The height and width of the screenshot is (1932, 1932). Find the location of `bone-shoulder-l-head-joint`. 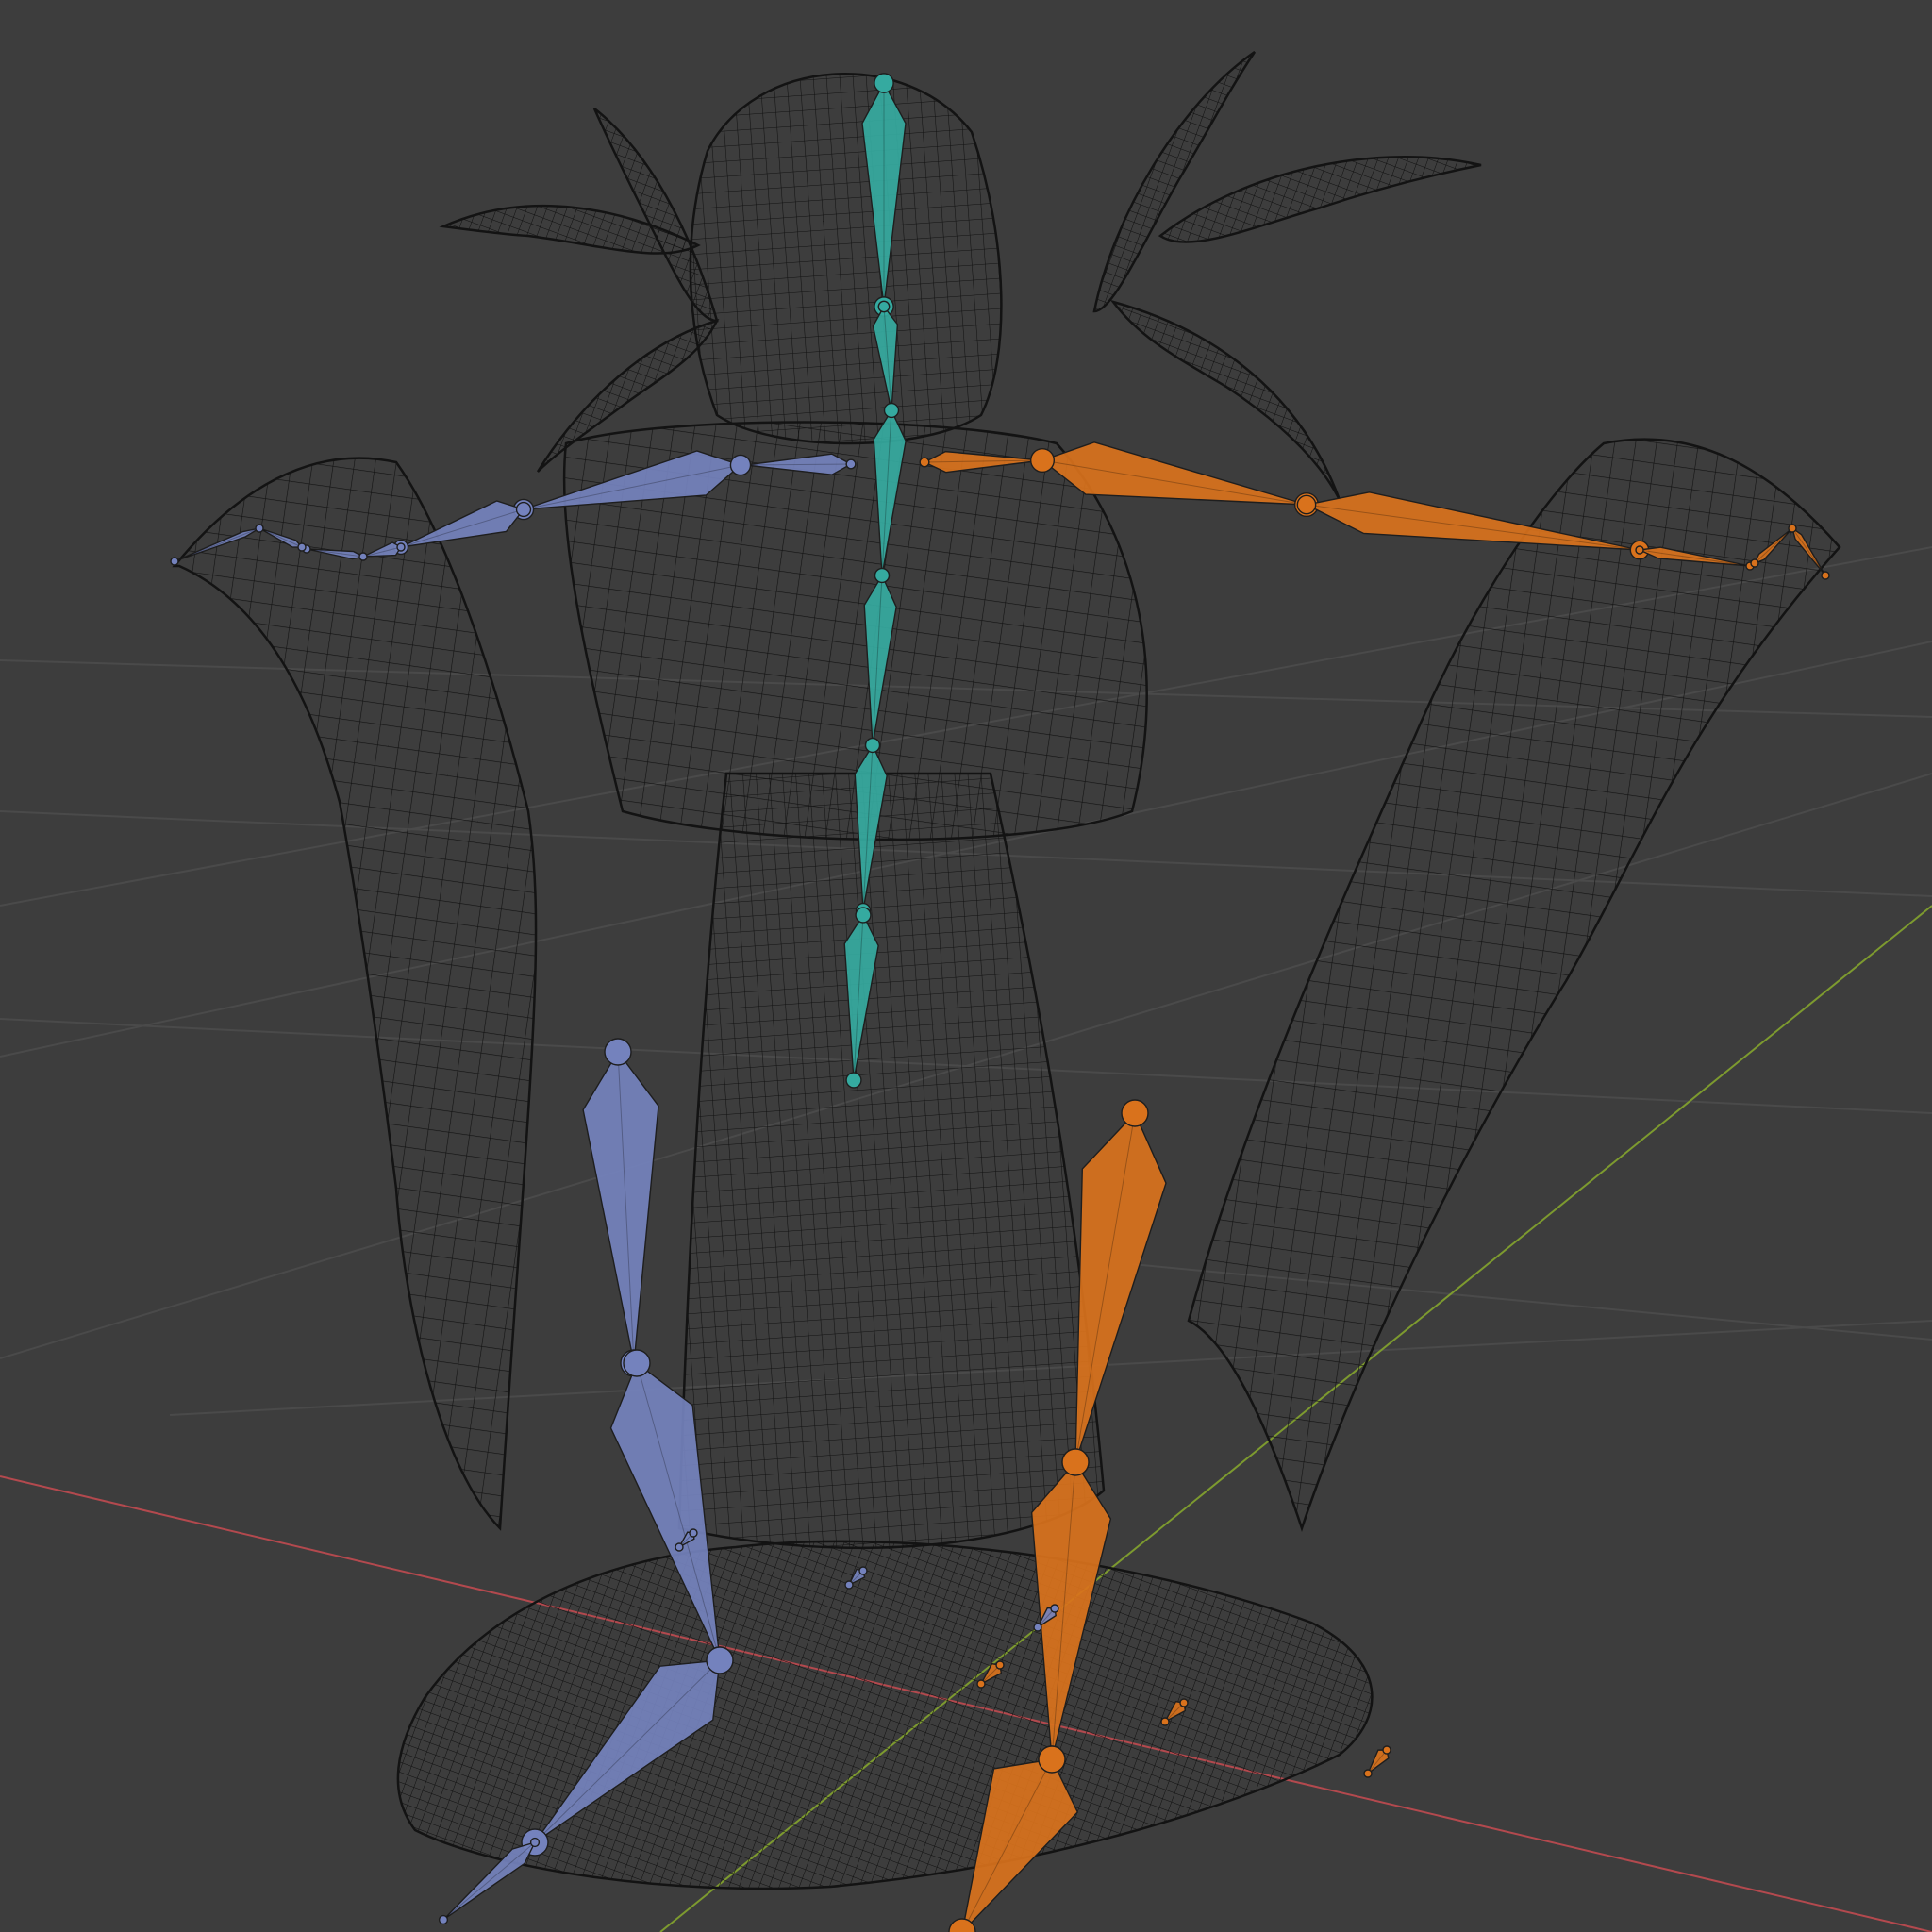

bone-shoulder-l-head-joint is located at coordinates (851, 464).